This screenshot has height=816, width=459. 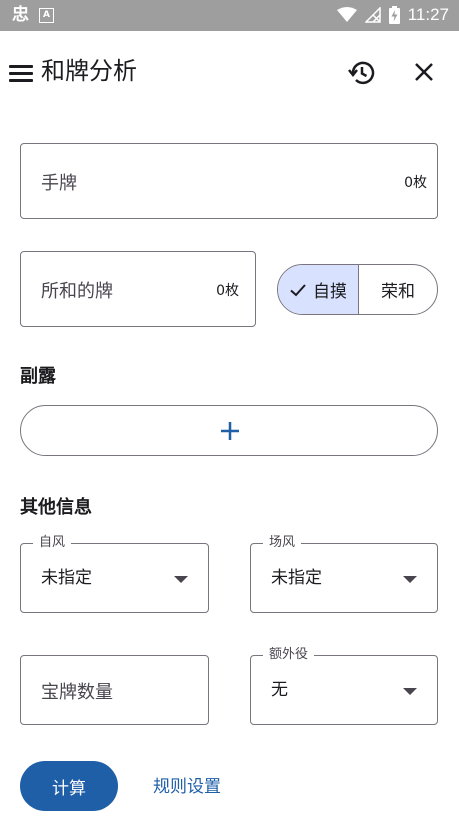 What do you see at coordinates (428, 14) in the screenshot?
I see `status-time: 11:27` at bounding box center [428, 14].